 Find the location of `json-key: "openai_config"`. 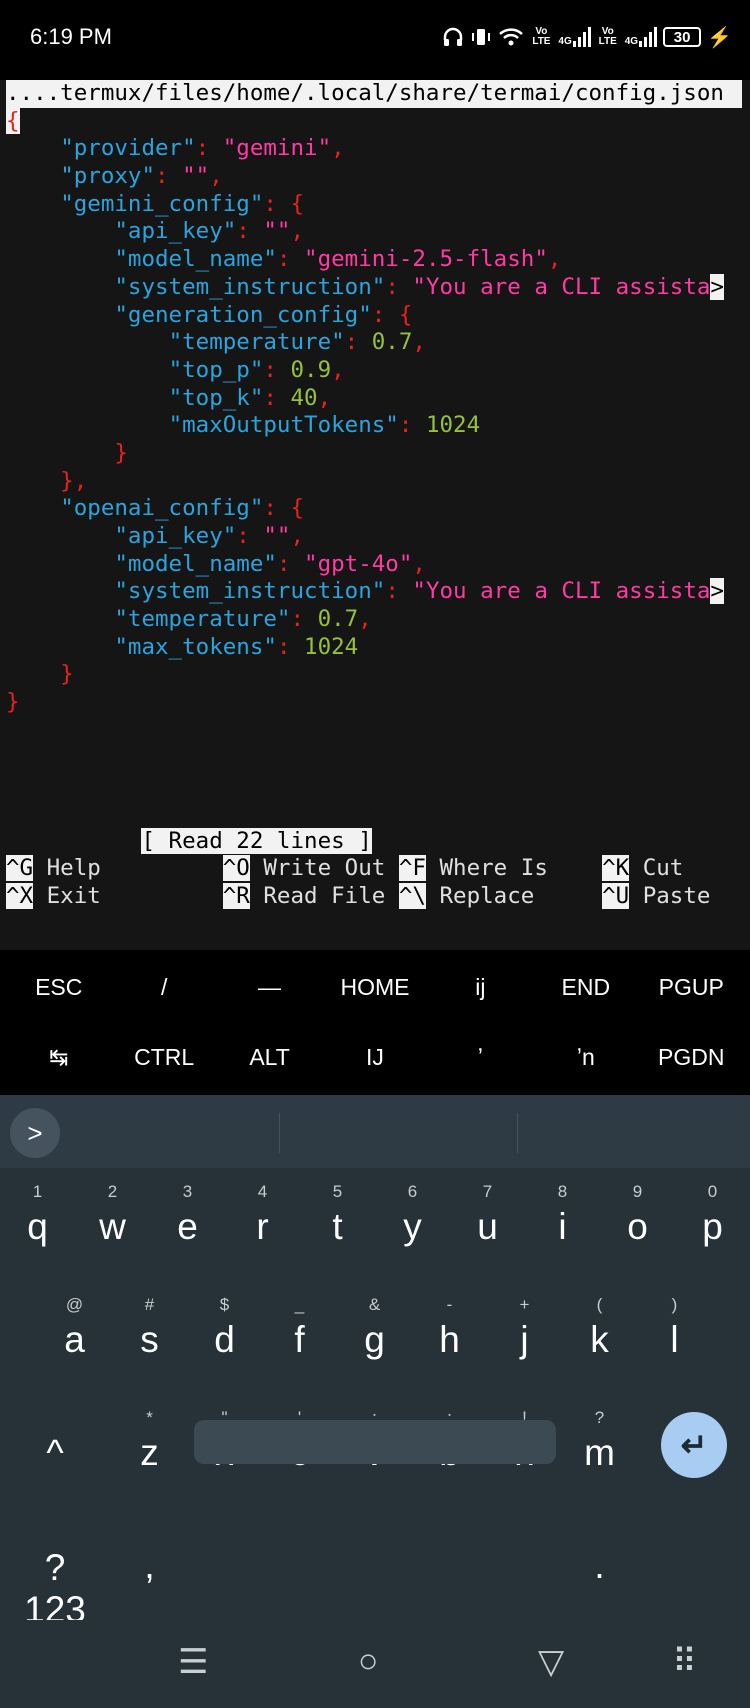

json-key: "openai_config" is located at coordinates (162, 508).